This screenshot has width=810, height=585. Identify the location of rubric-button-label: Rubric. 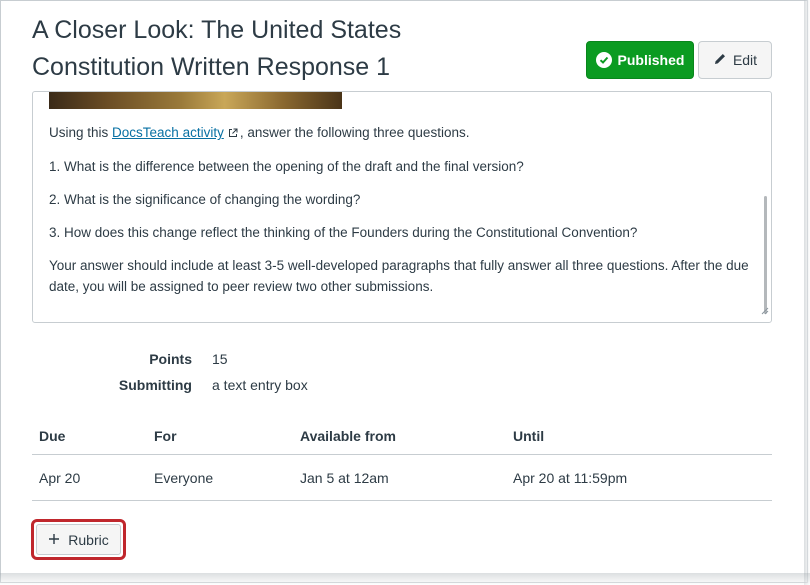
(88, 539).